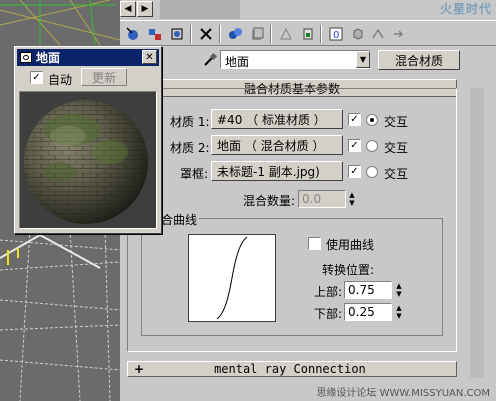 The width and height of the screenshot is (496, 401). Describe the element at coordinates (354, 145) in the screenshot. I see `material-2-enable-checkbox: ✓` at that location.